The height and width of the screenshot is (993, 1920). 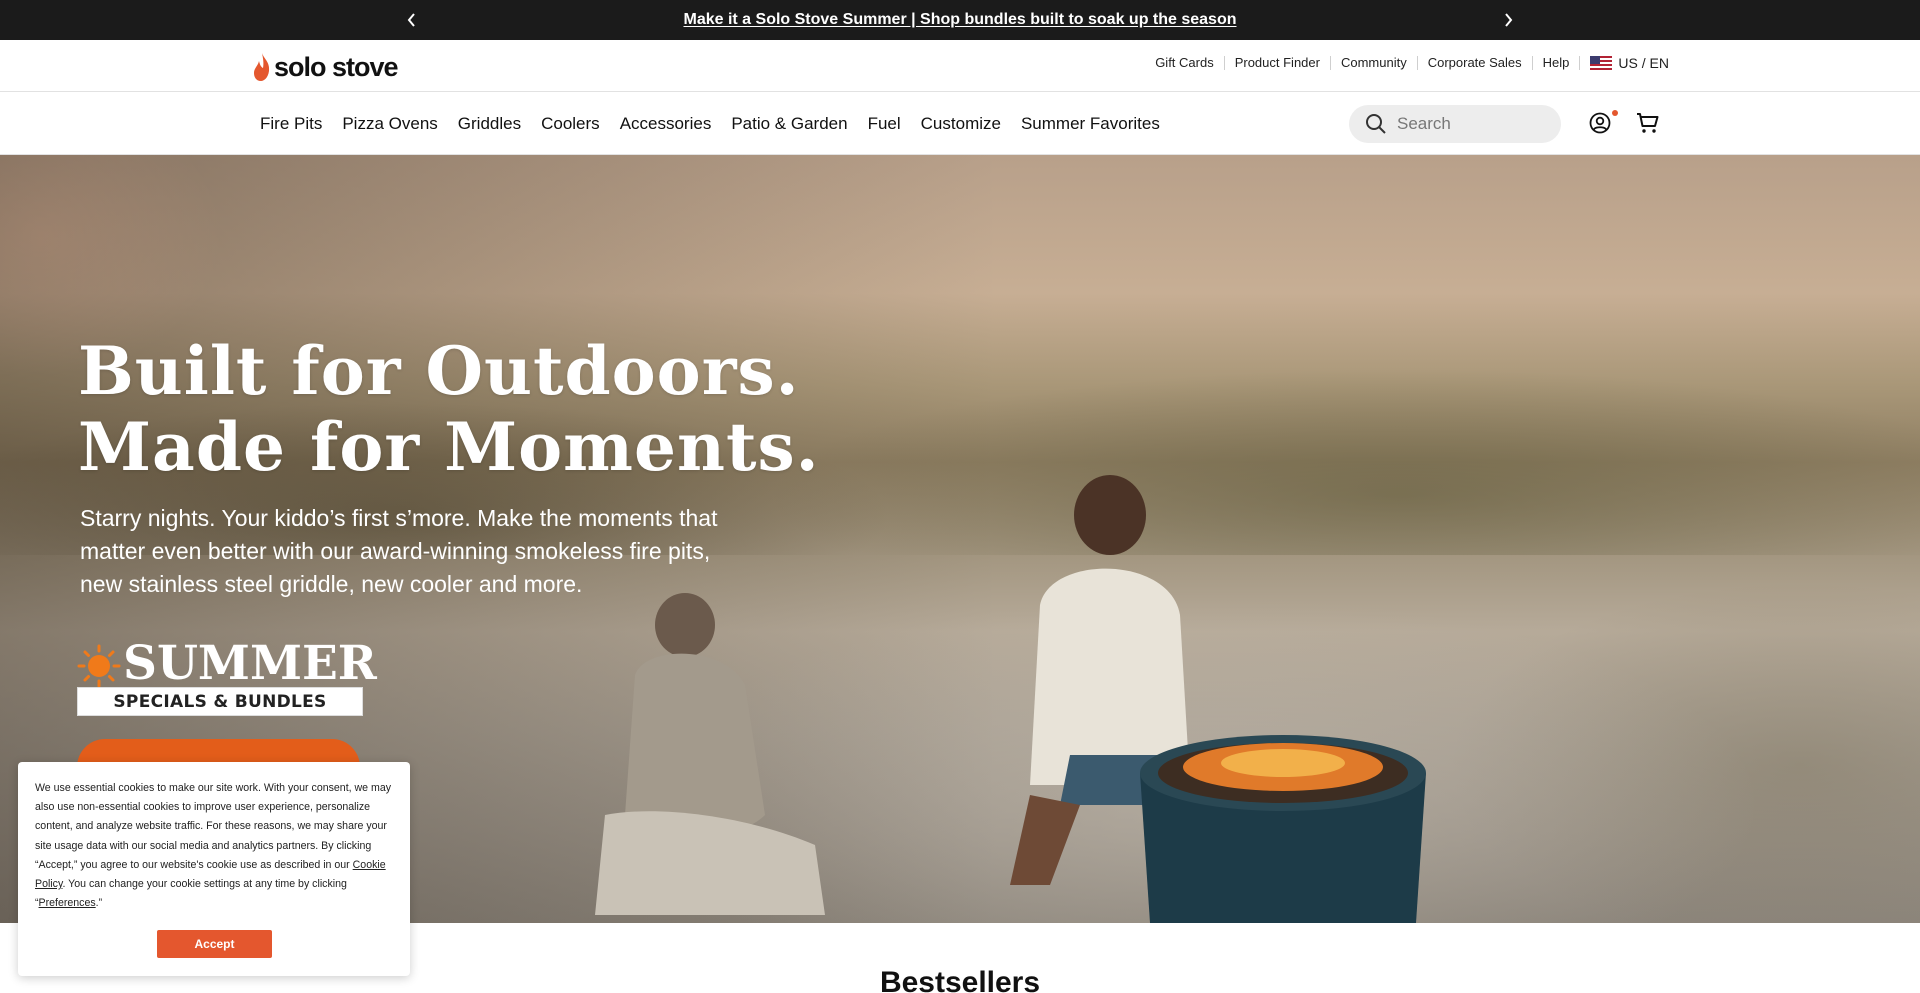 What do you see at coordinates (1276, 63) in the screenshot?
I see `product-finder-link: Product Finder` at bounding box center [1276, 63].